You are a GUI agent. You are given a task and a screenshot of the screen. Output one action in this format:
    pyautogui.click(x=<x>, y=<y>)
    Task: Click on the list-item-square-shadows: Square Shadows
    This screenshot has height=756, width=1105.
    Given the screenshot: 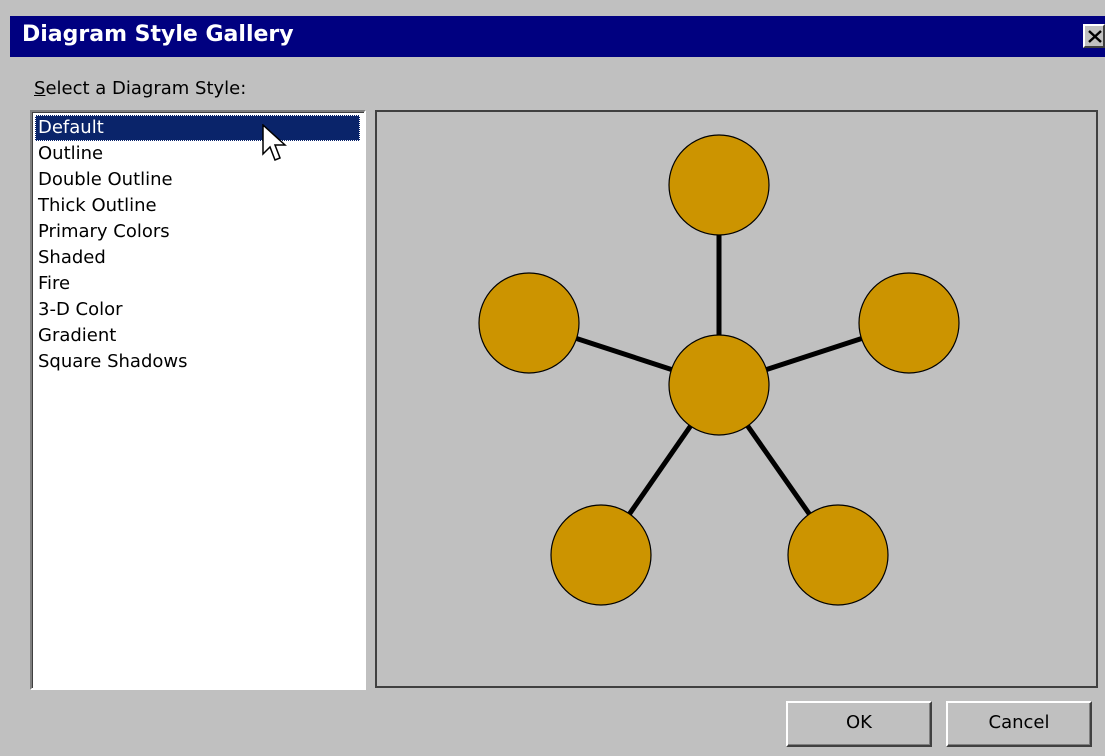 What is the action you would take?
    pyautogui.click(x=197, y=362)
    